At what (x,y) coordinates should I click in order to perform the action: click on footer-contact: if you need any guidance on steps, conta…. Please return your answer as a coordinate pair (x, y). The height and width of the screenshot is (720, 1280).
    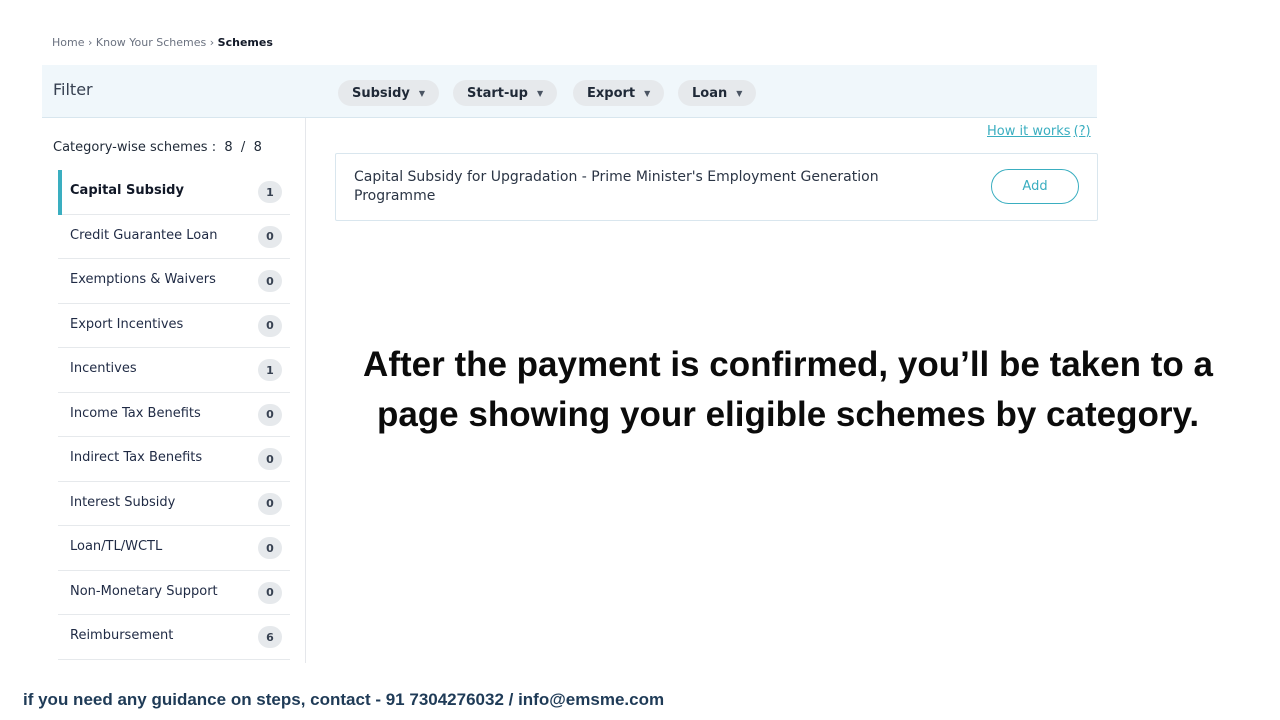
    Looking at the image, I should click on (344, 699).